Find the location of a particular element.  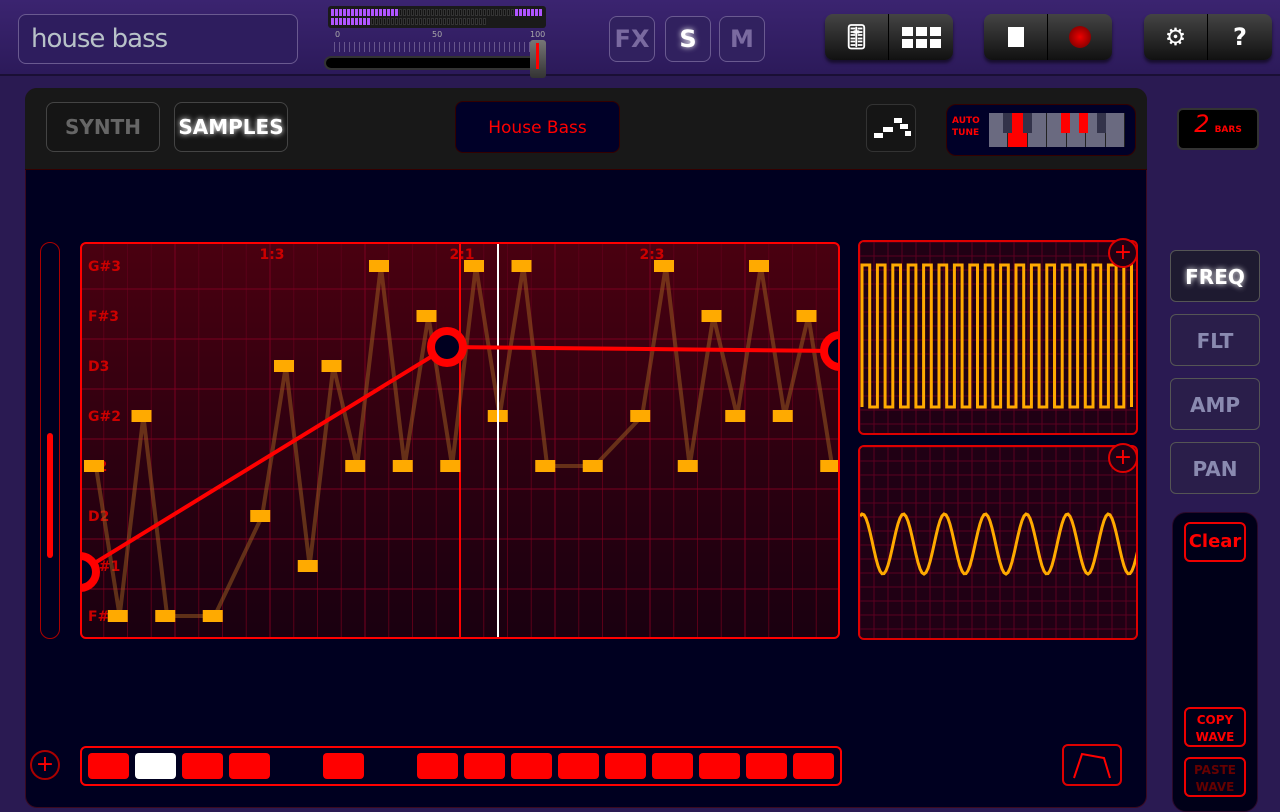

settings-button: ⚙ is located at coordinates (1176, 37).